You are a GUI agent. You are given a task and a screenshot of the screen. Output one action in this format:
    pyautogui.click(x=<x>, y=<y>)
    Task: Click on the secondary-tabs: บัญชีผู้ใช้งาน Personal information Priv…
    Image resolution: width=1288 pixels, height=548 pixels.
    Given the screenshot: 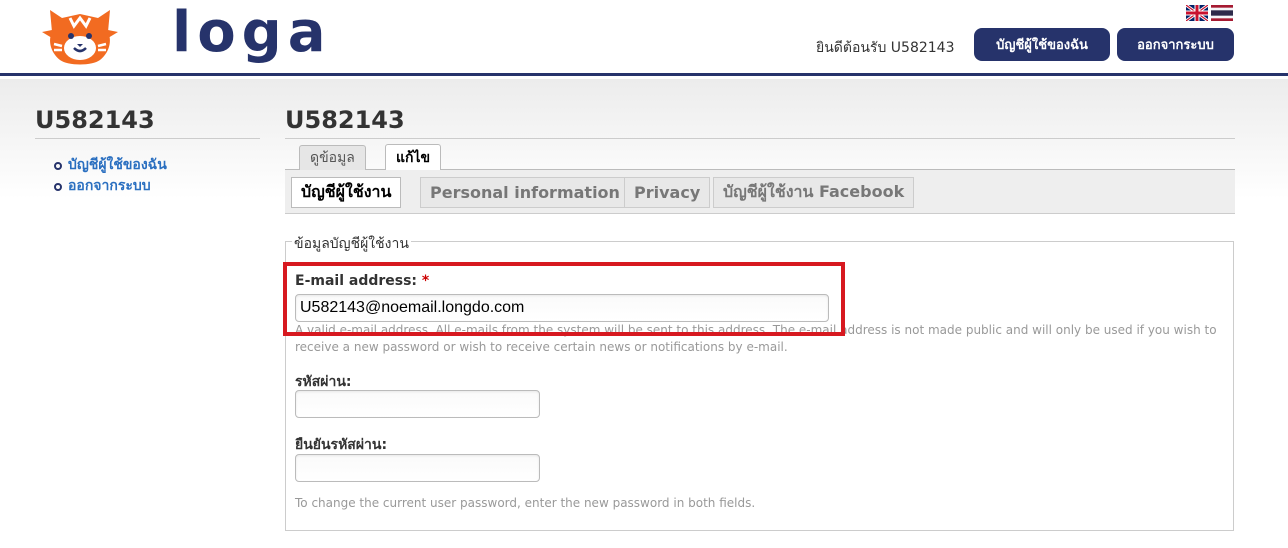 What is the action you would take?
    pyautogui.click(x=760, y=192)
    